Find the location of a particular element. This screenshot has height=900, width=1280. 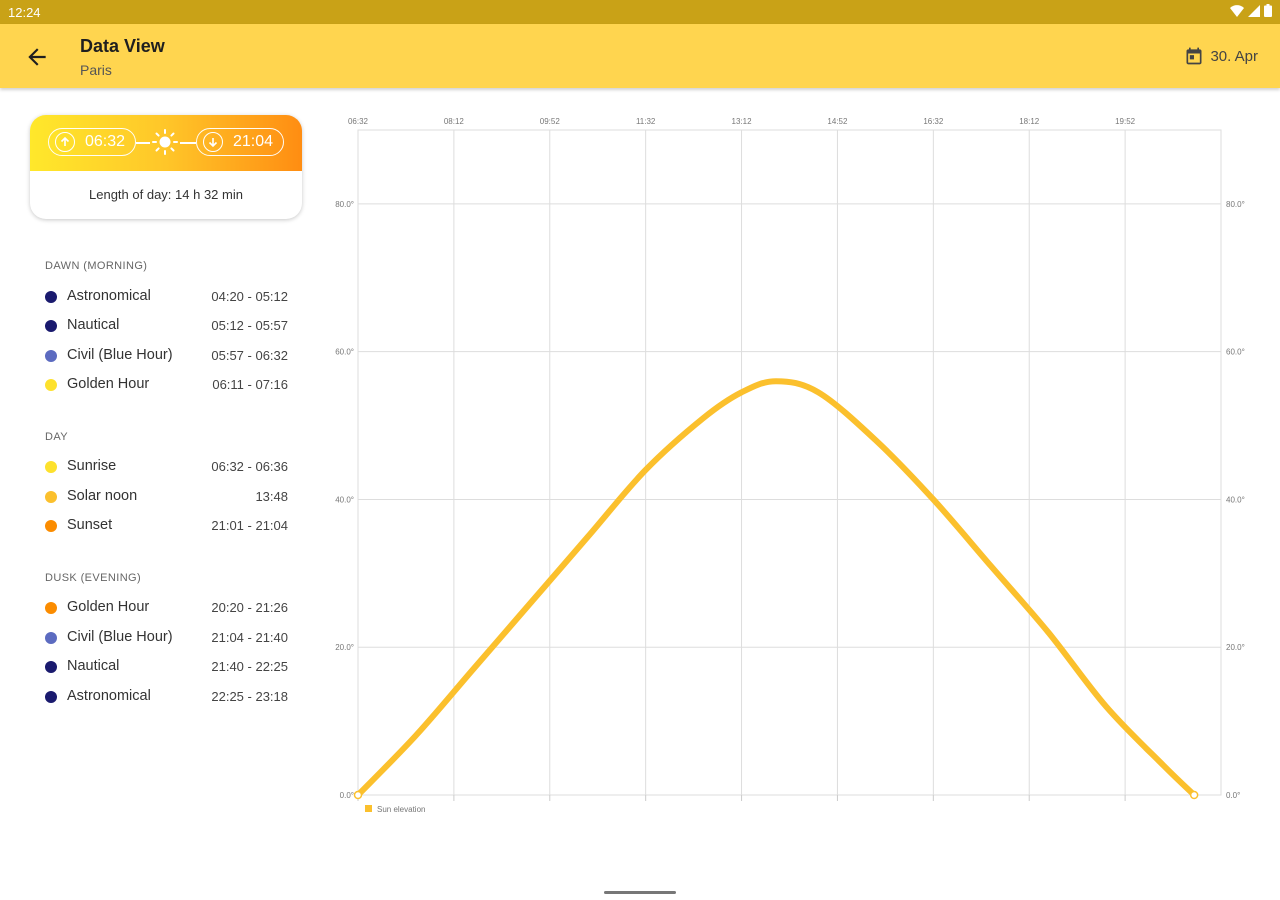

y-tick-label-left: 40.0° is located at coordinates (344, 499).